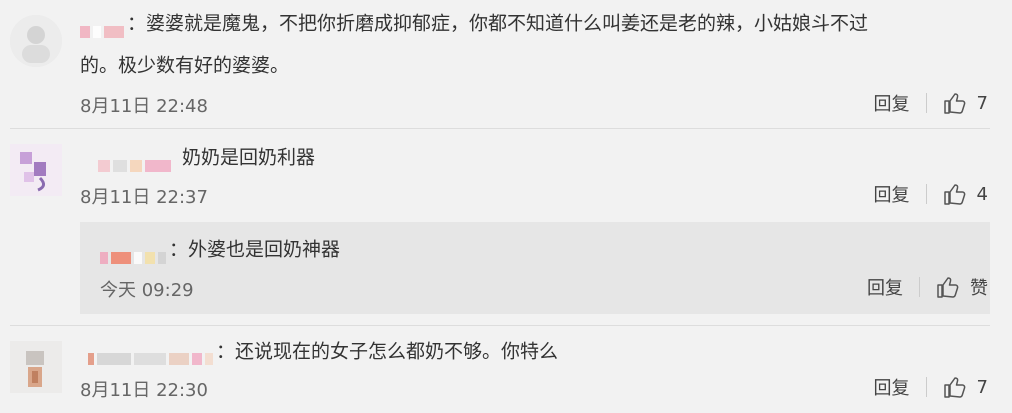 The width and height of the screenshot is (1012, 413). Describe the element at coordinates (962, 287) in the screenshot. I see `like-button: 赞` at that location.